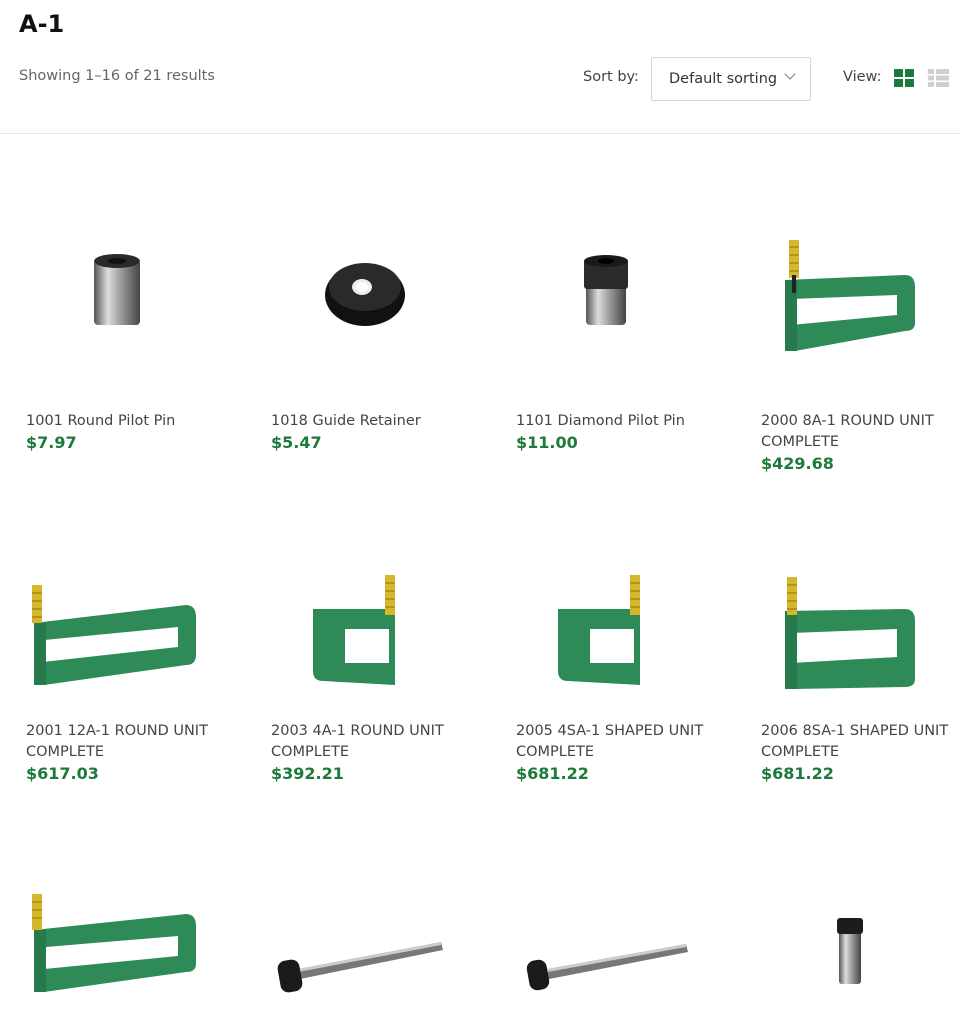 This screenshot has width=959, height=1024. I want to click on round-unit-12a1-image, so click(125, 600).